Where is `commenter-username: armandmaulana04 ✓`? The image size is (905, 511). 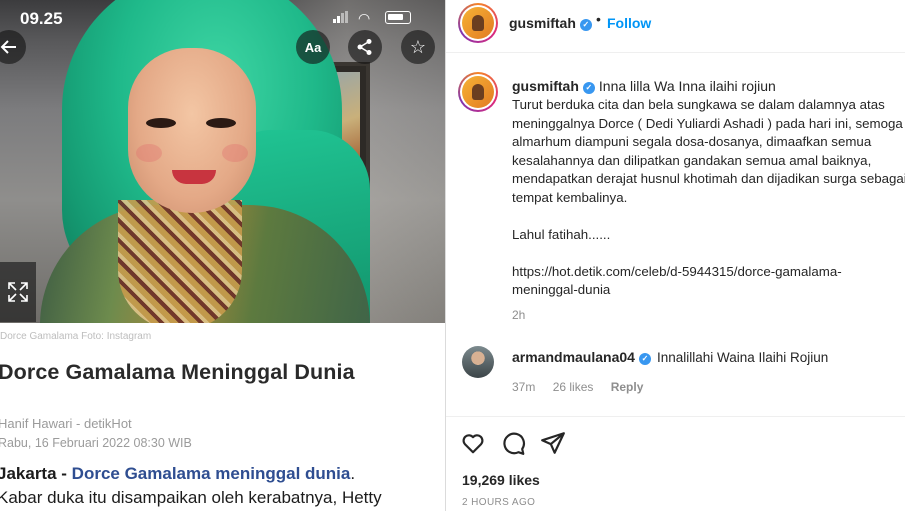 commenter-username: armandmaulana04 ✓ is located at coordinates (581, 357).